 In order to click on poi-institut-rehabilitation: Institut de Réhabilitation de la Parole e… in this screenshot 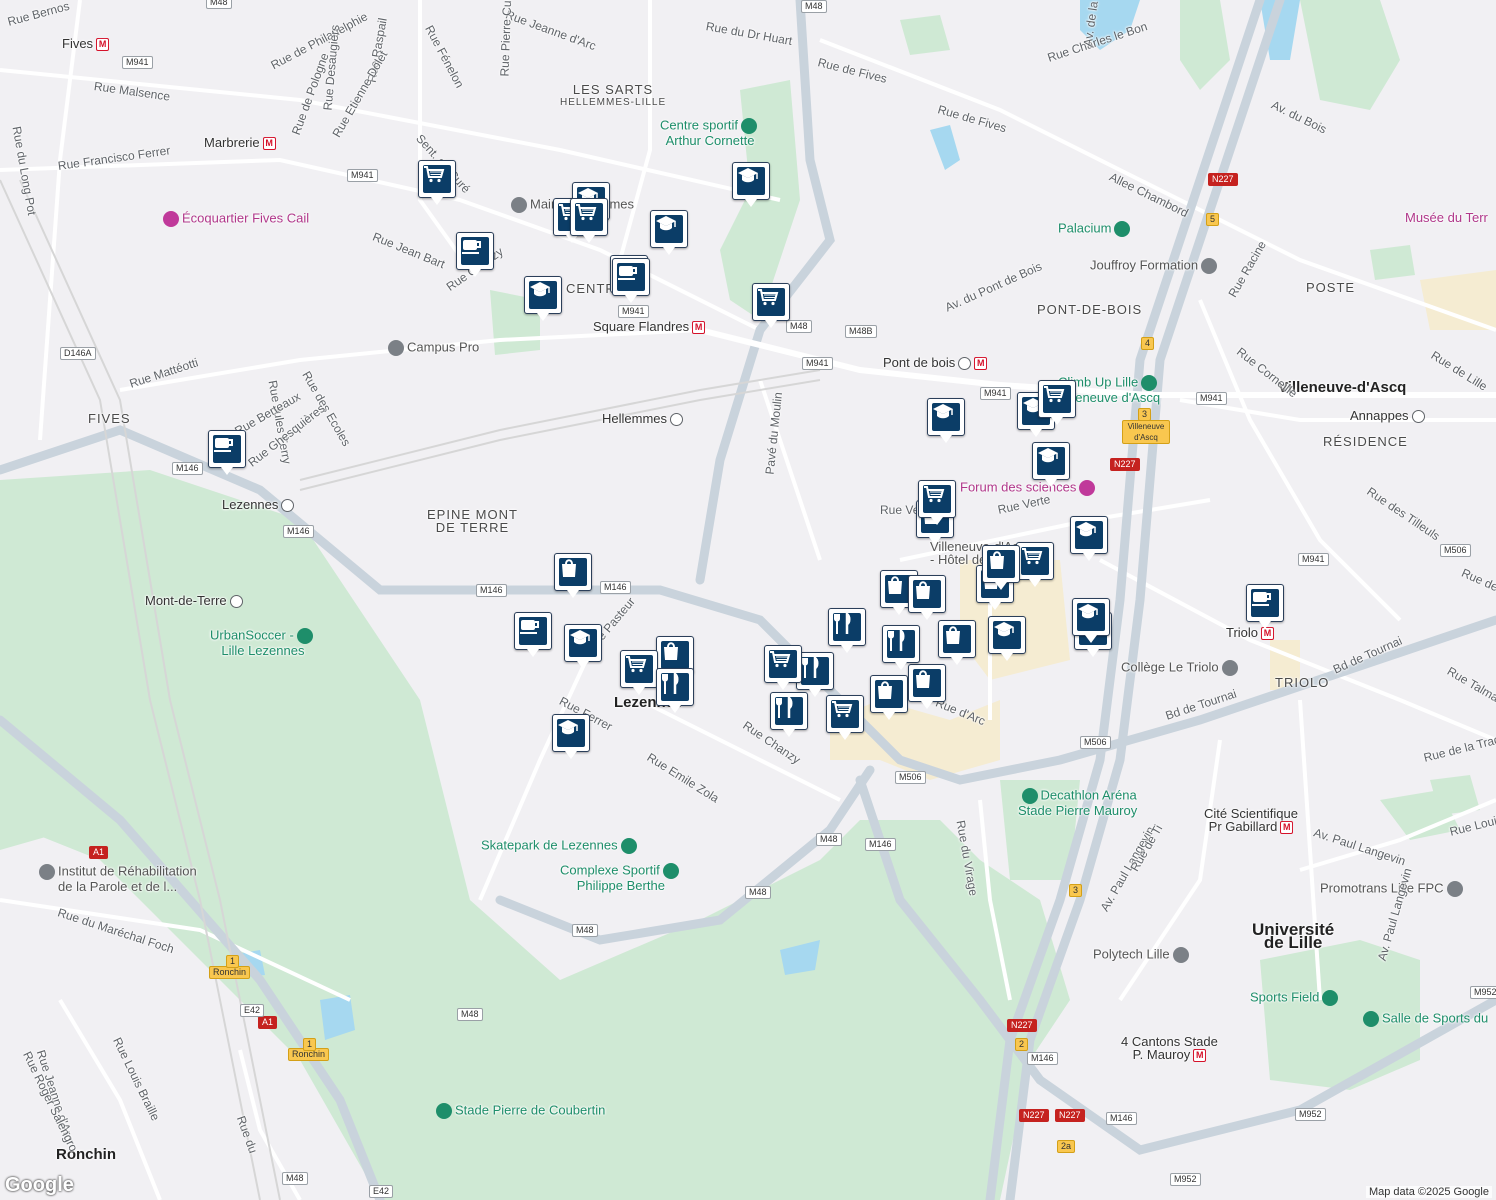, I will do `click(116, 878)`.